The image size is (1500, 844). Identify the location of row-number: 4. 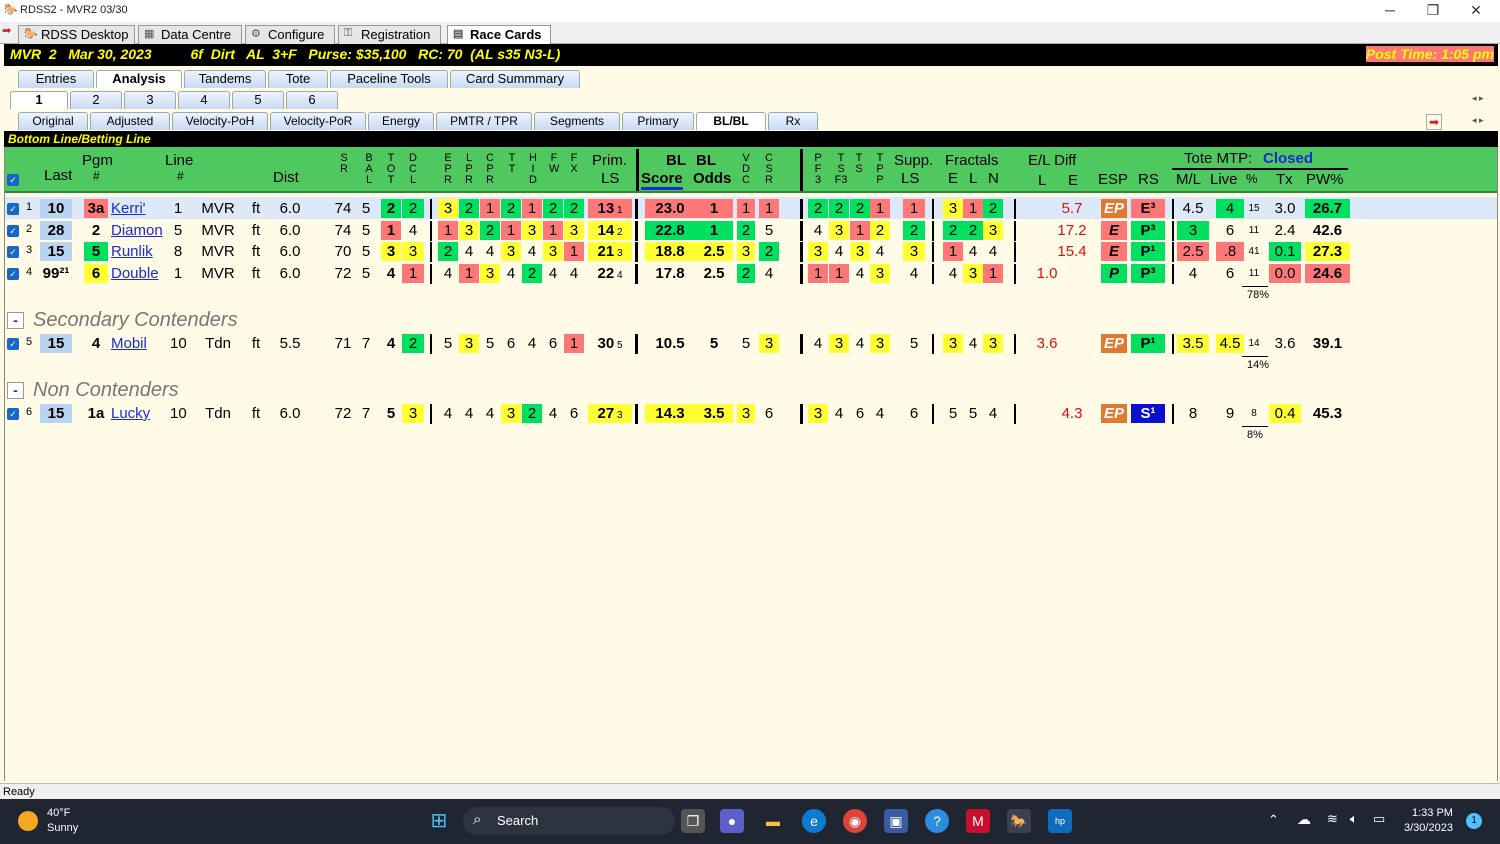
(29, 272).